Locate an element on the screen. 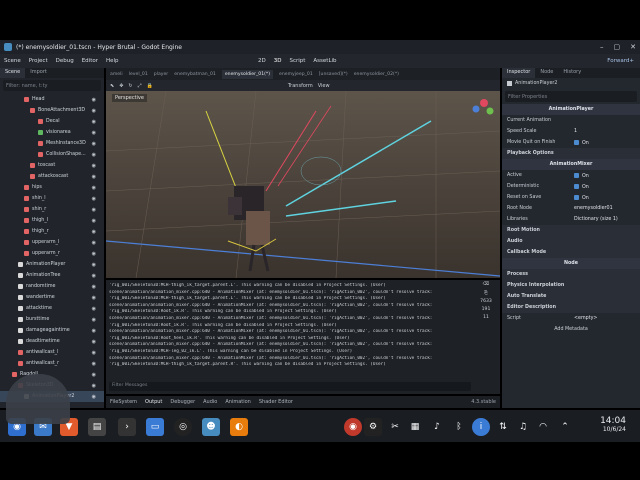 The image size is (640, 480). property-filter-input: Filter Properties is located at coordinates (571, 96).